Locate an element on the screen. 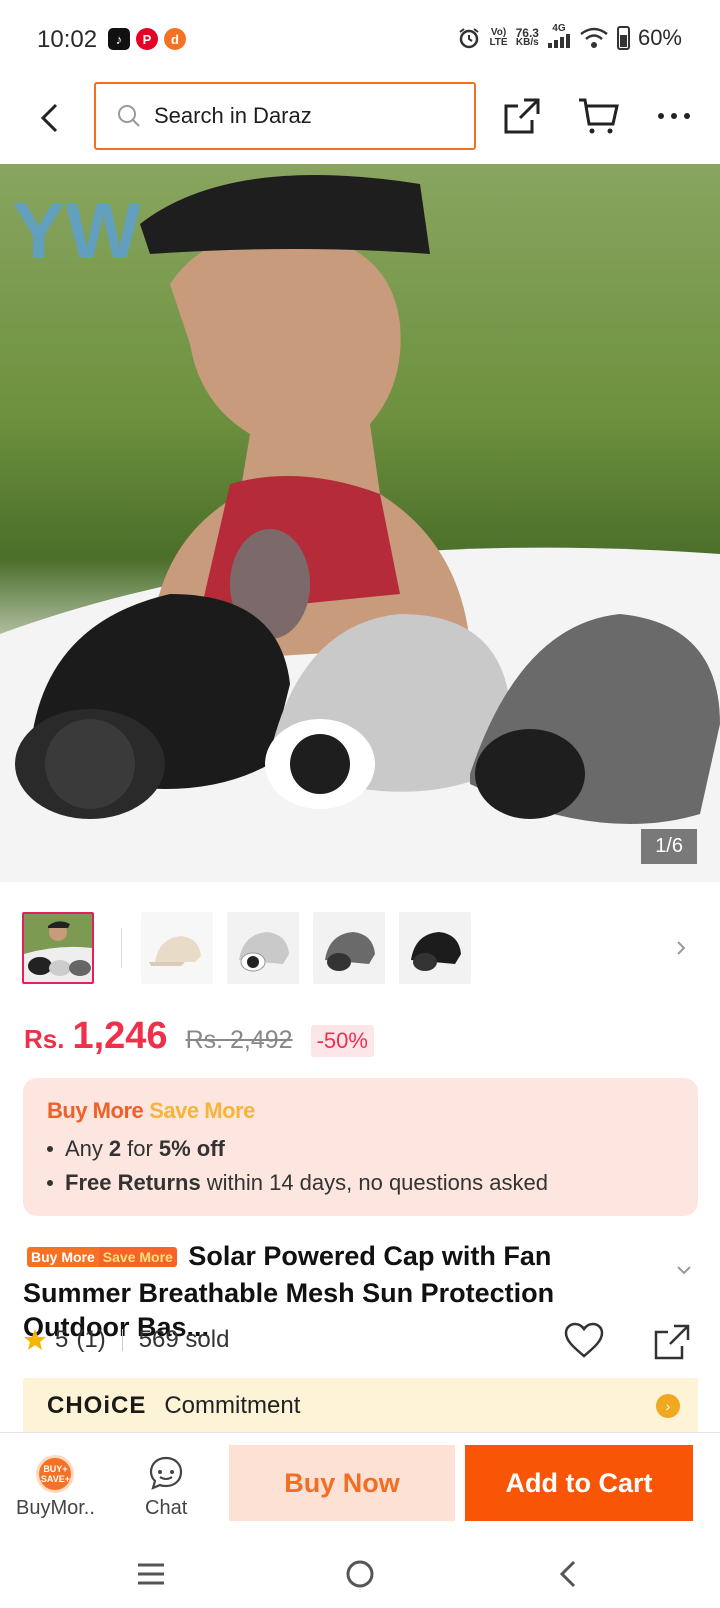  signal-icon: 4G is located at coordinates (559, 37).